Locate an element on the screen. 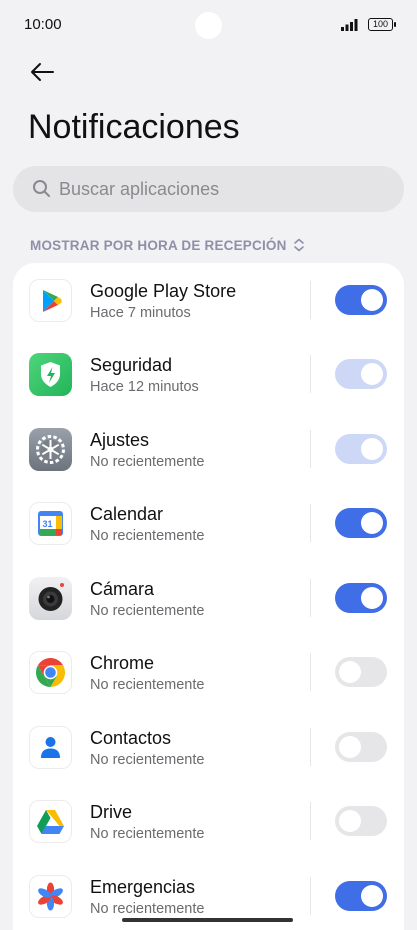 The image size is (417, 930). signal-icon is located at coordinates (349, 25).